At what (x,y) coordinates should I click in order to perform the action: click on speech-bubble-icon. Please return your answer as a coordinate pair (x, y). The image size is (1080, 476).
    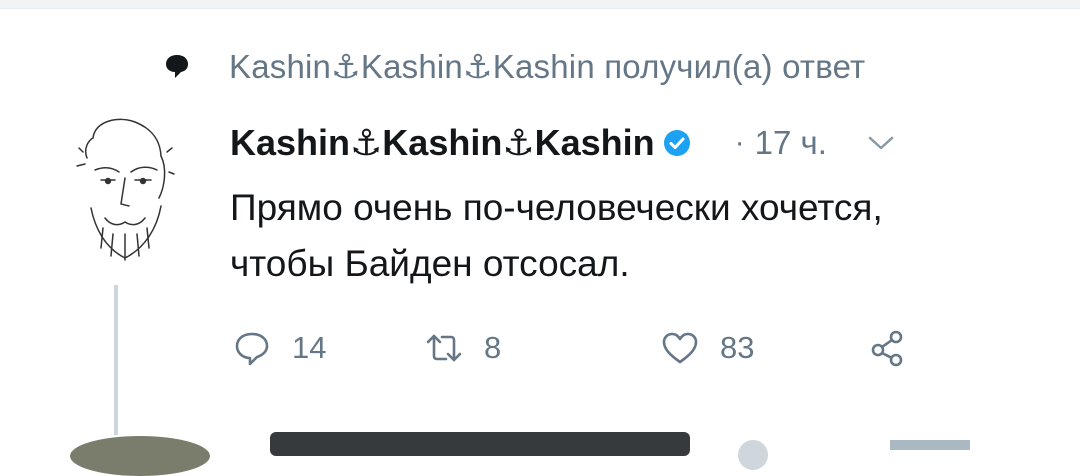
    Looking at the image, I should click on (177, 66).